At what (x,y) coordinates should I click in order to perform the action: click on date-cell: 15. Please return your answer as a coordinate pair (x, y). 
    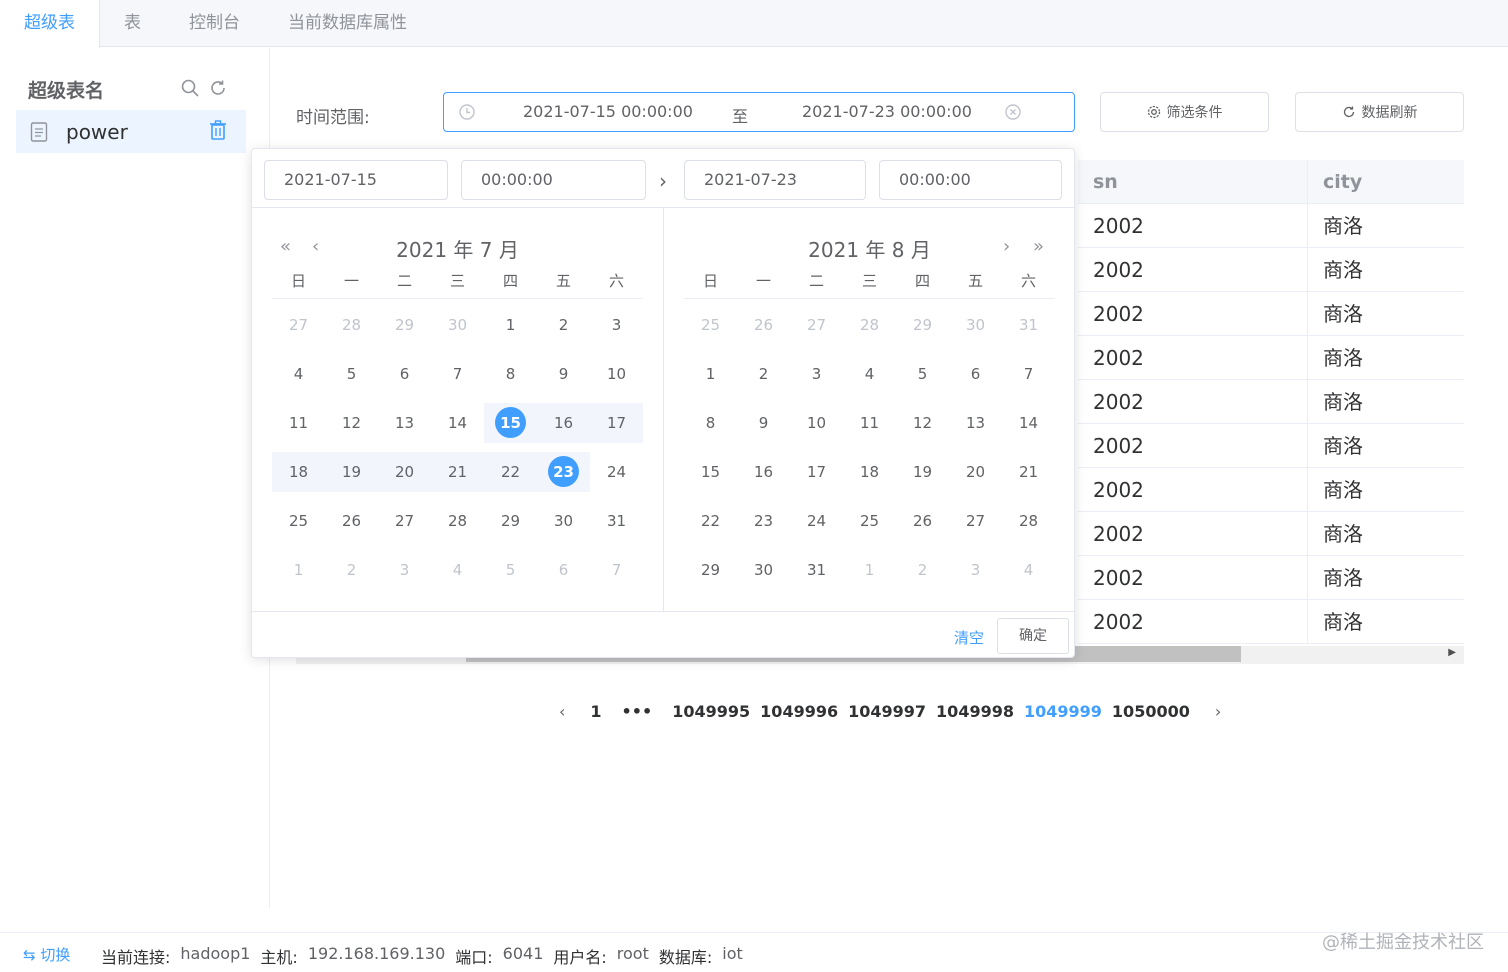
    Looking at the image, I should click on (710, 472).